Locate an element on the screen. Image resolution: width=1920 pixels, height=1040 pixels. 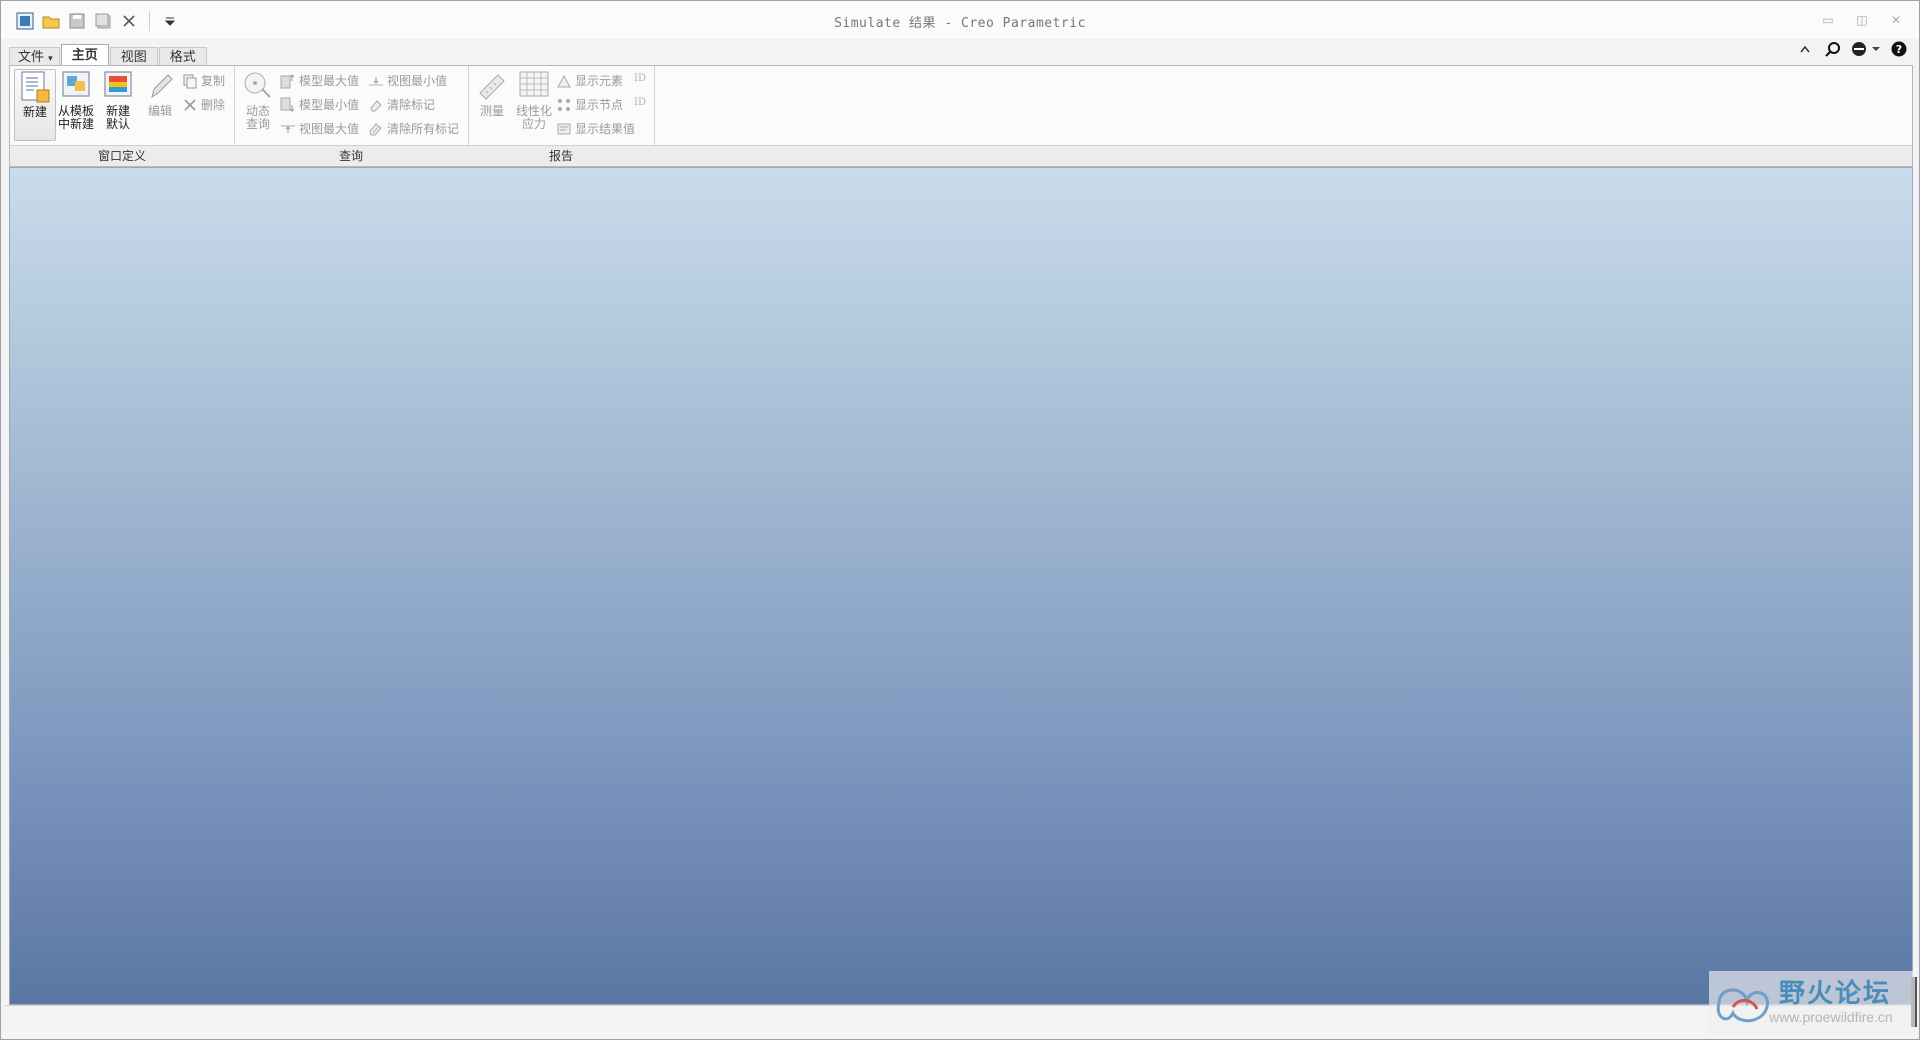
community-icon is located at coordinates (1866, 49).